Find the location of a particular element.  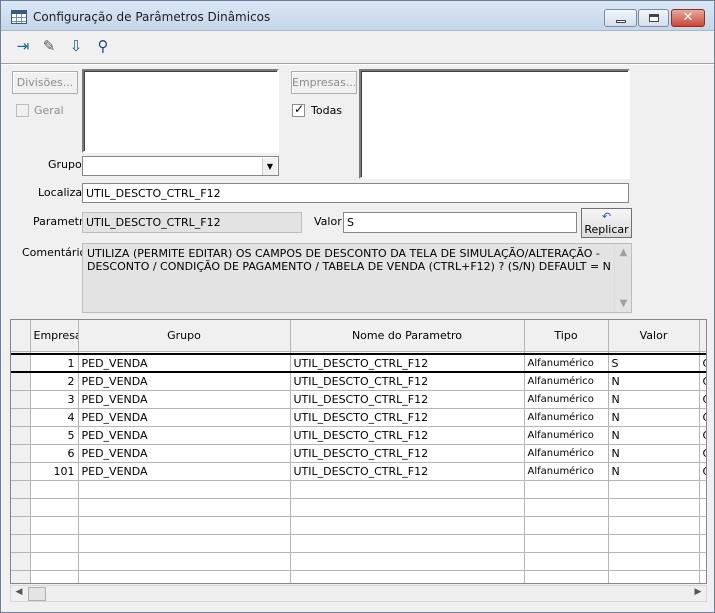

exit-button: ⇥ is located at coordinates (23, 46).